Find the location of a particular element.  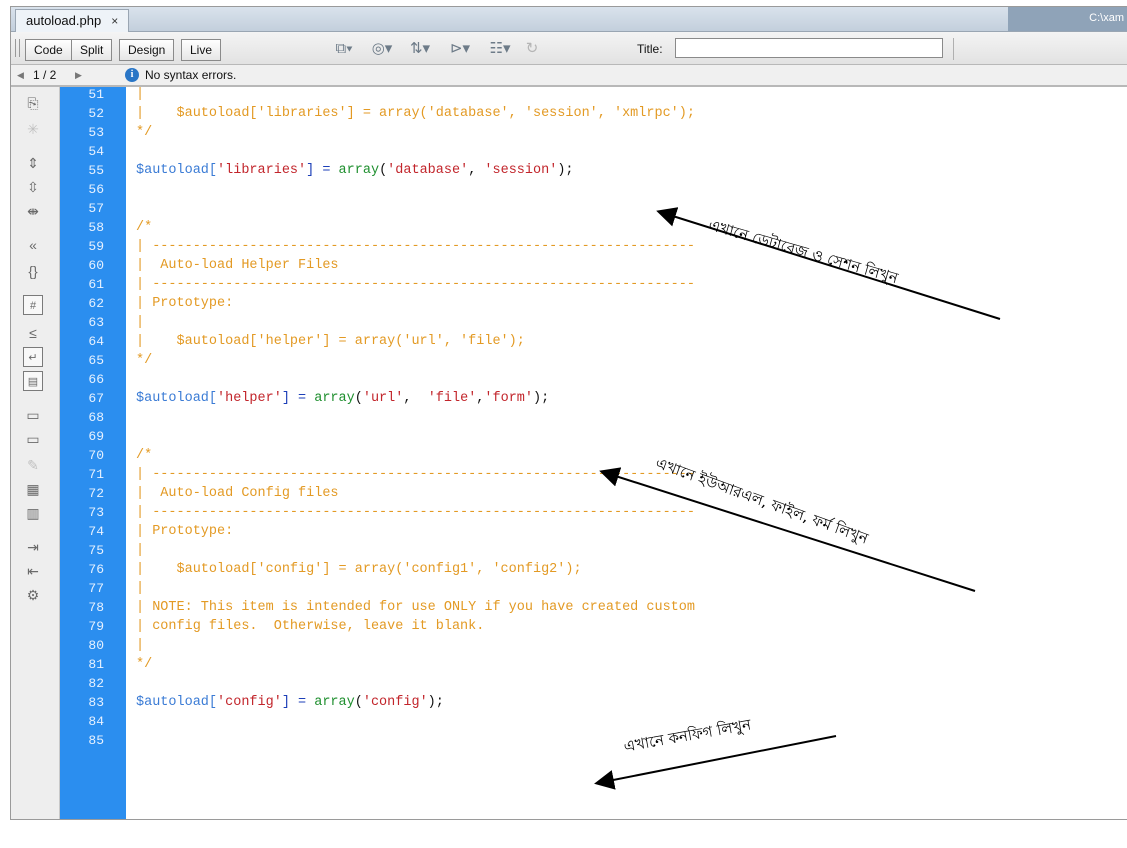

code-token: 'database' is located at coordinates (428, 170).